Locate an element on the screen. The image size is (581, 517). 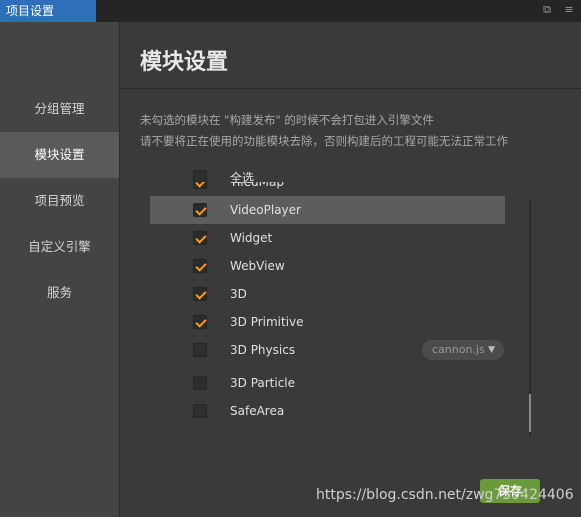
sidebar-item-group-management: 分组管理 is located at coordinates (59, 109).